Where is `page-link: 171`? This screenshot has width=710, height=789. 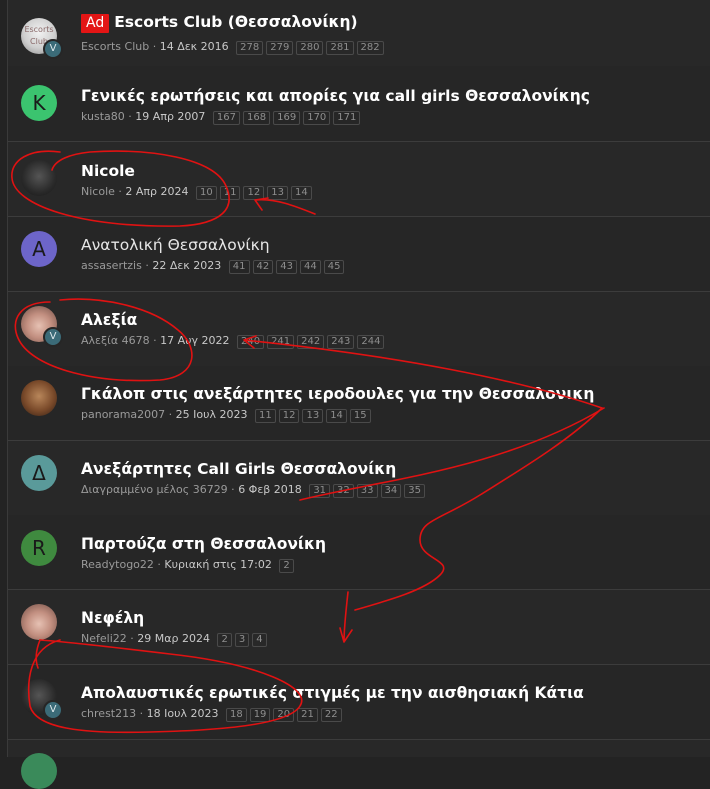 page-link: 171 is located at coordinates (347, 118).